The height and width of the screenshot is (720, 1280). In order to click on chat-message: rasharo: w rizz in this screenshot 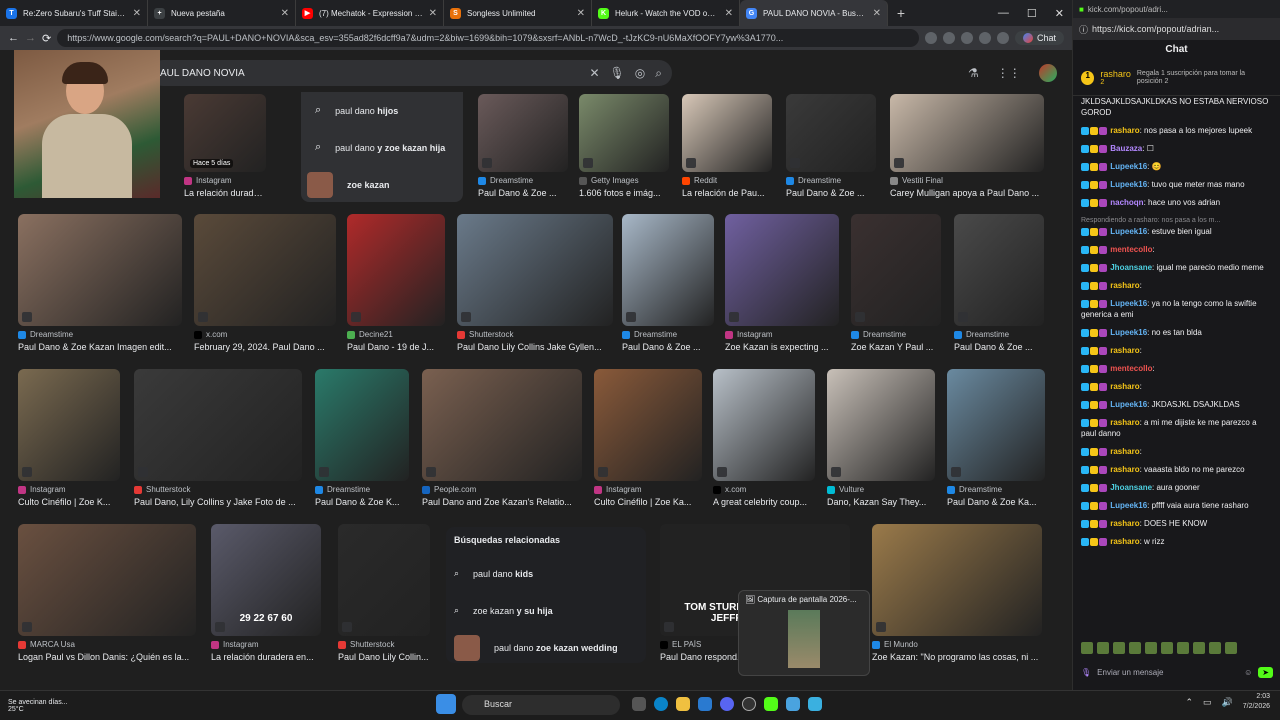, I will do `click(1176, 541)`.